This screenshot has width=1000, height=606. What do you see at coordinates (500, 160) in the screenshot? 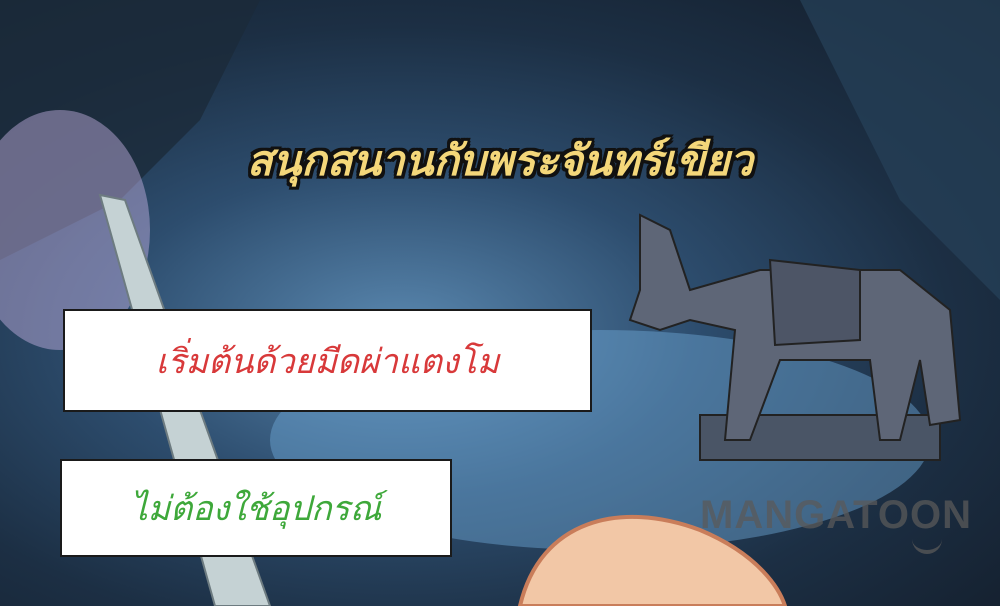
I see `panel-title: สนุกสนานกับพระจันทร์เขียว` at bounding box center [500, 160].